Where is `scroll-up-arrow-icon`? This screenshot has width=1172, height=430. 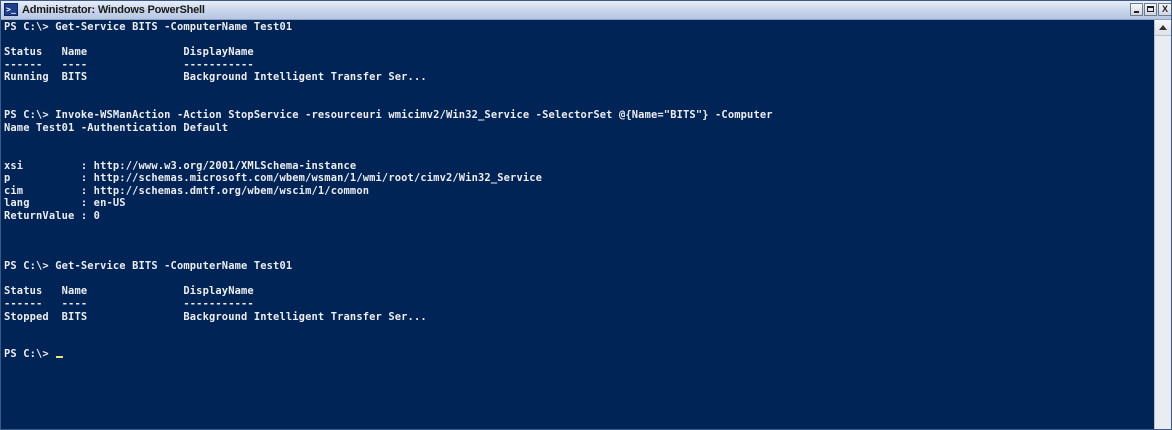 scroll-up-arrow-icon is located at coordinates (1163, 28).